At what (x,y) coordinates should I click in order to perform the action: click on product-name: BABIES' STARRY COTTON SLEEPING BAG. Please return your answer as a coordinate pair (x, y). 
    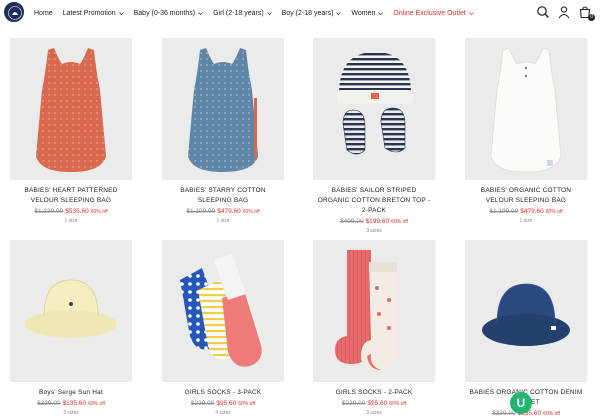
    Looking at the image, I should click on (223, 196).